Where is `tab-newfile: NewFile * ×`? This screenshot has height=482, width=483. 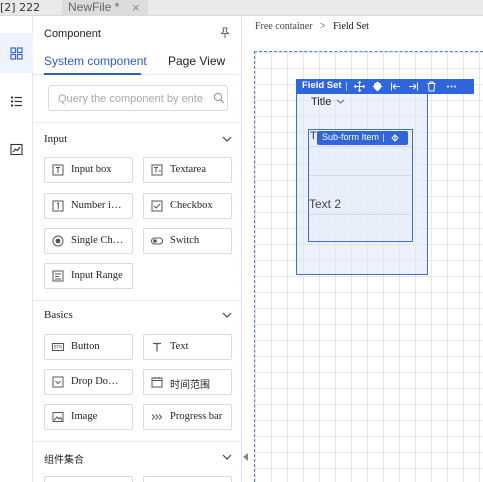 tab-newfile: NewFile * × is located at coordinates (105, 8).